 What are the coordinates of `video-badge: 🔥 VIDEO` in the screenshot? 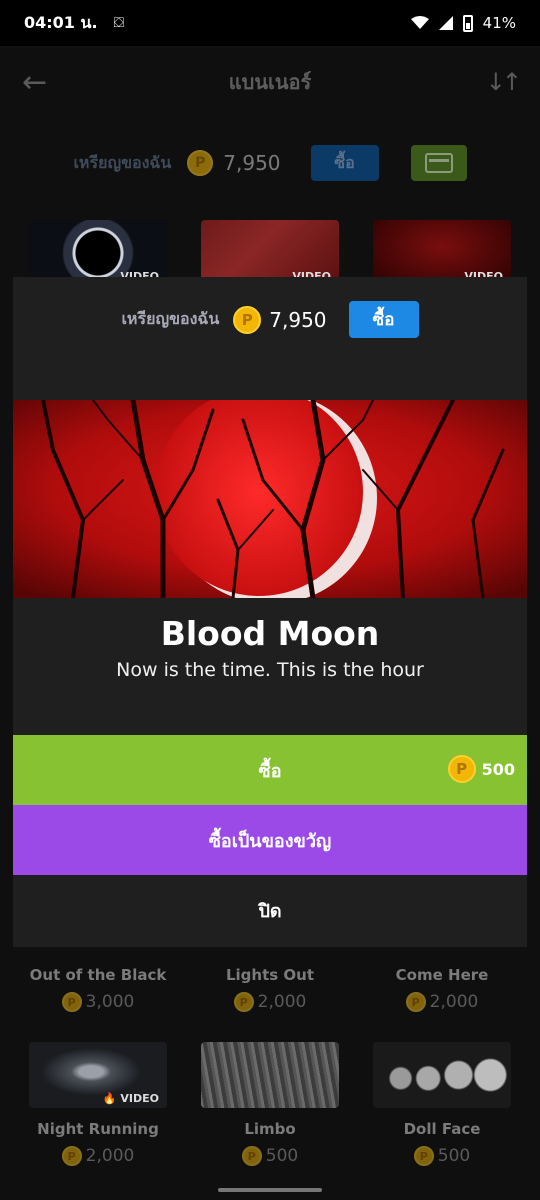 It's located at (130, 1098).